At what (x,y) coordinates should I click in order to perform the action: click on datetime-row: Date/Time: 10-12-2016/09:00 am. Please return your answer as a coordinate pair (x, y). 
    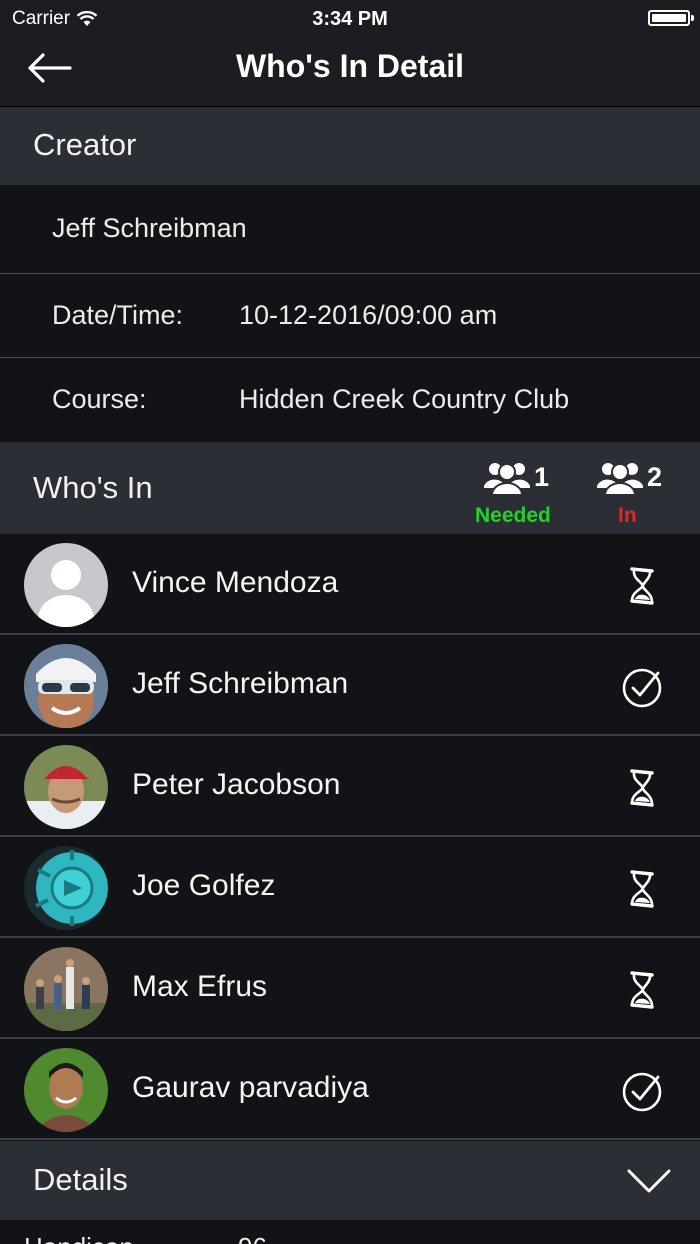
    Looking at the image, I should click on (350, 316).